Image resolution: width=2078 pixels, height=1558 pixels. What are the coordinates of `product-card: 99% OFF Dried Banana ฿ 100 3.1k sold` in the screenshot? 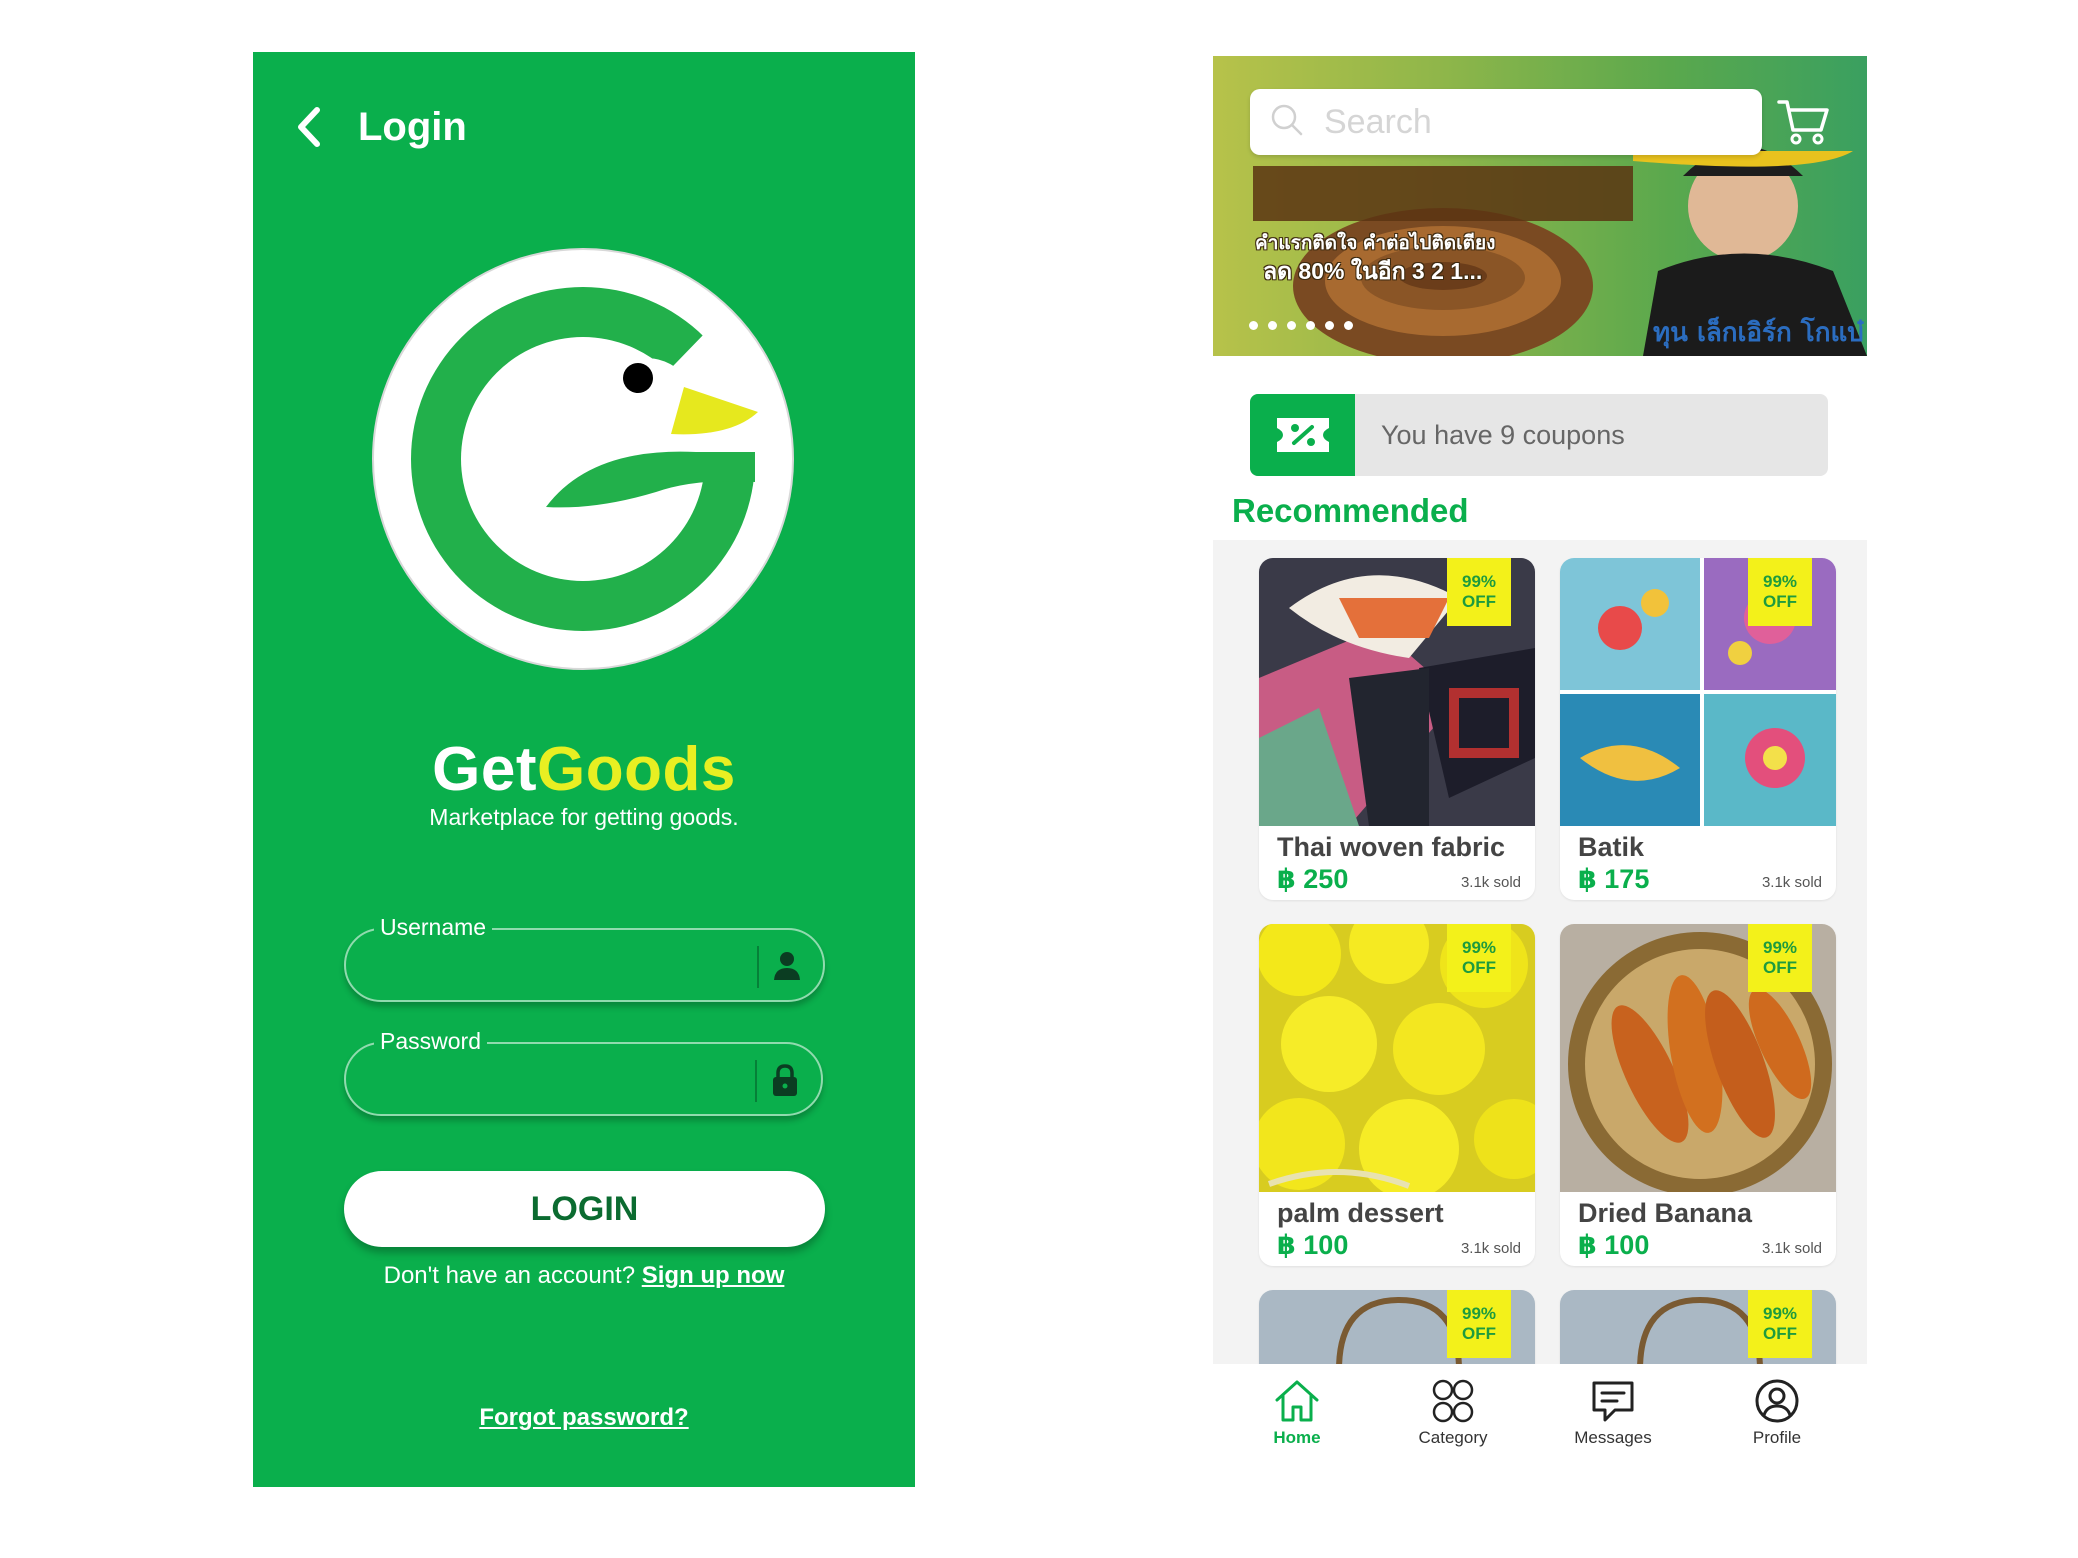 It's located at (1698, 1095).